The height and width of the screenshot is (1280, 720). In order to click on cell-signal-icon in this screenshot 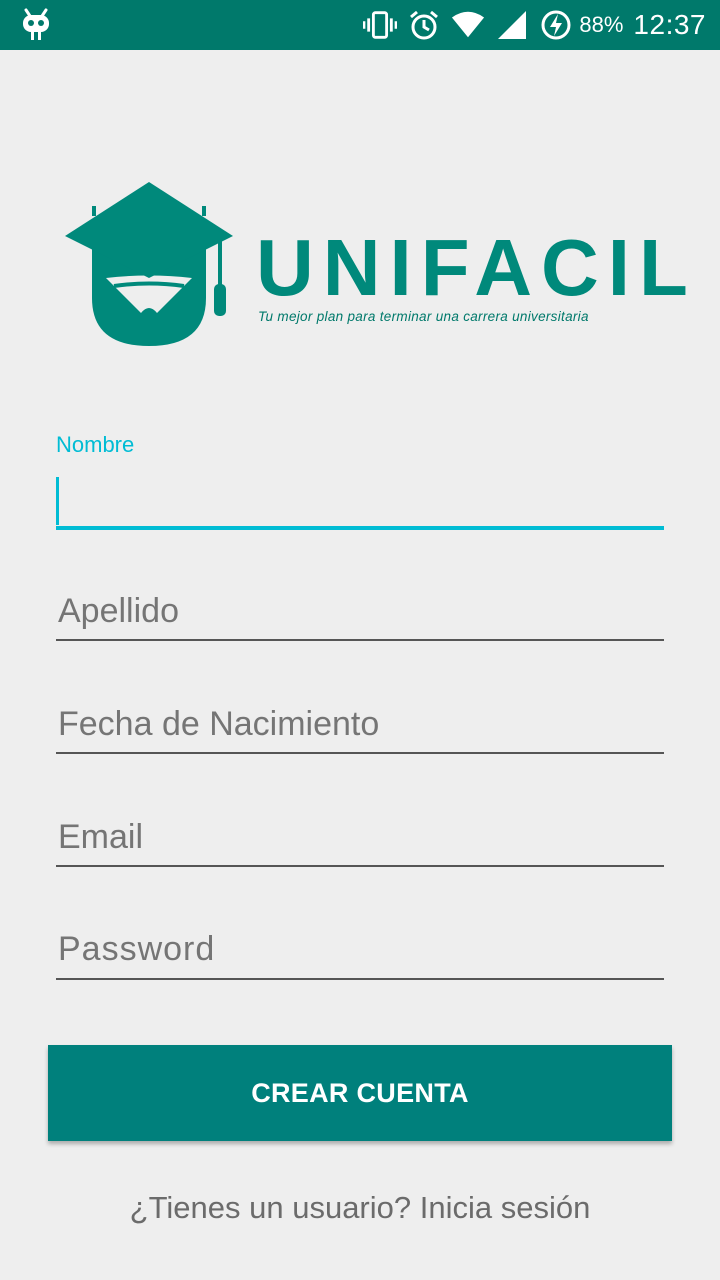, I will do `click(512, 25)`.